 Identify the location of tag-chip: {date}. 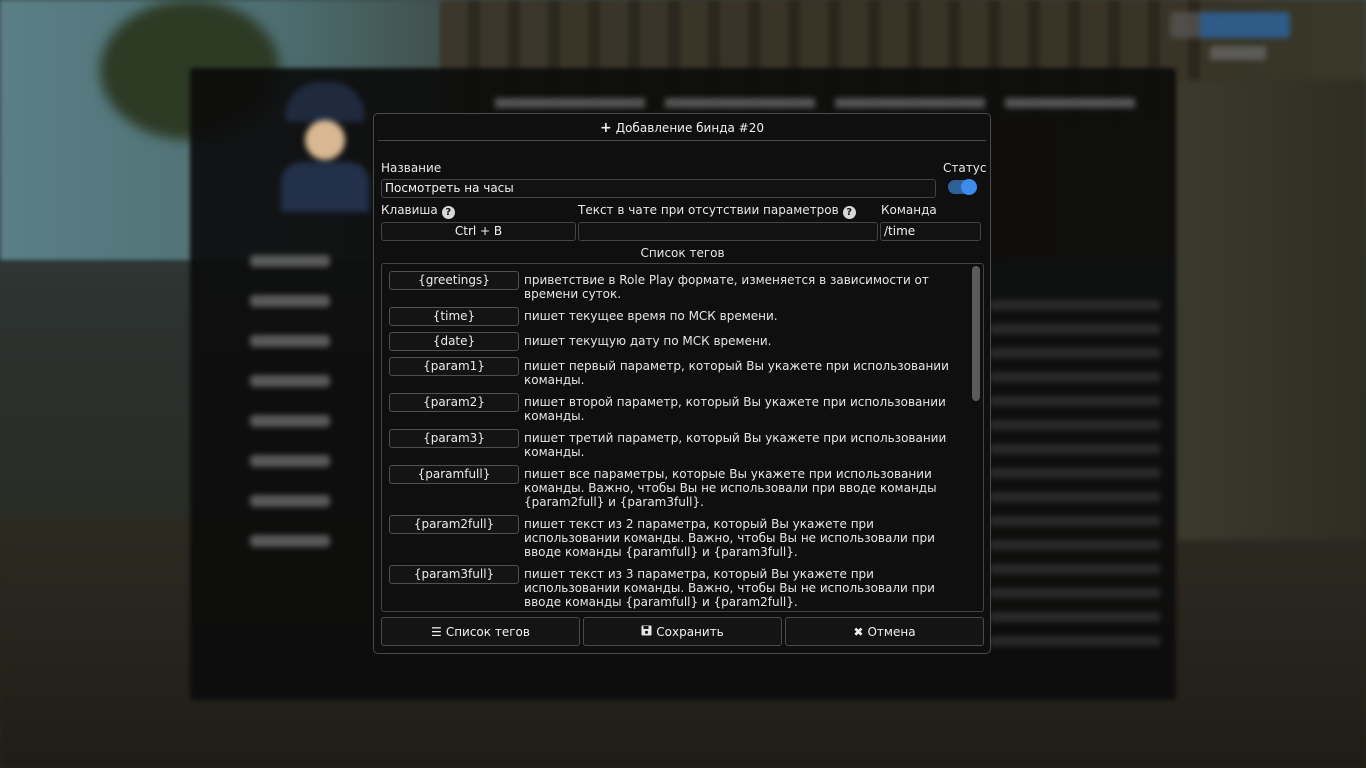
(454, 341).